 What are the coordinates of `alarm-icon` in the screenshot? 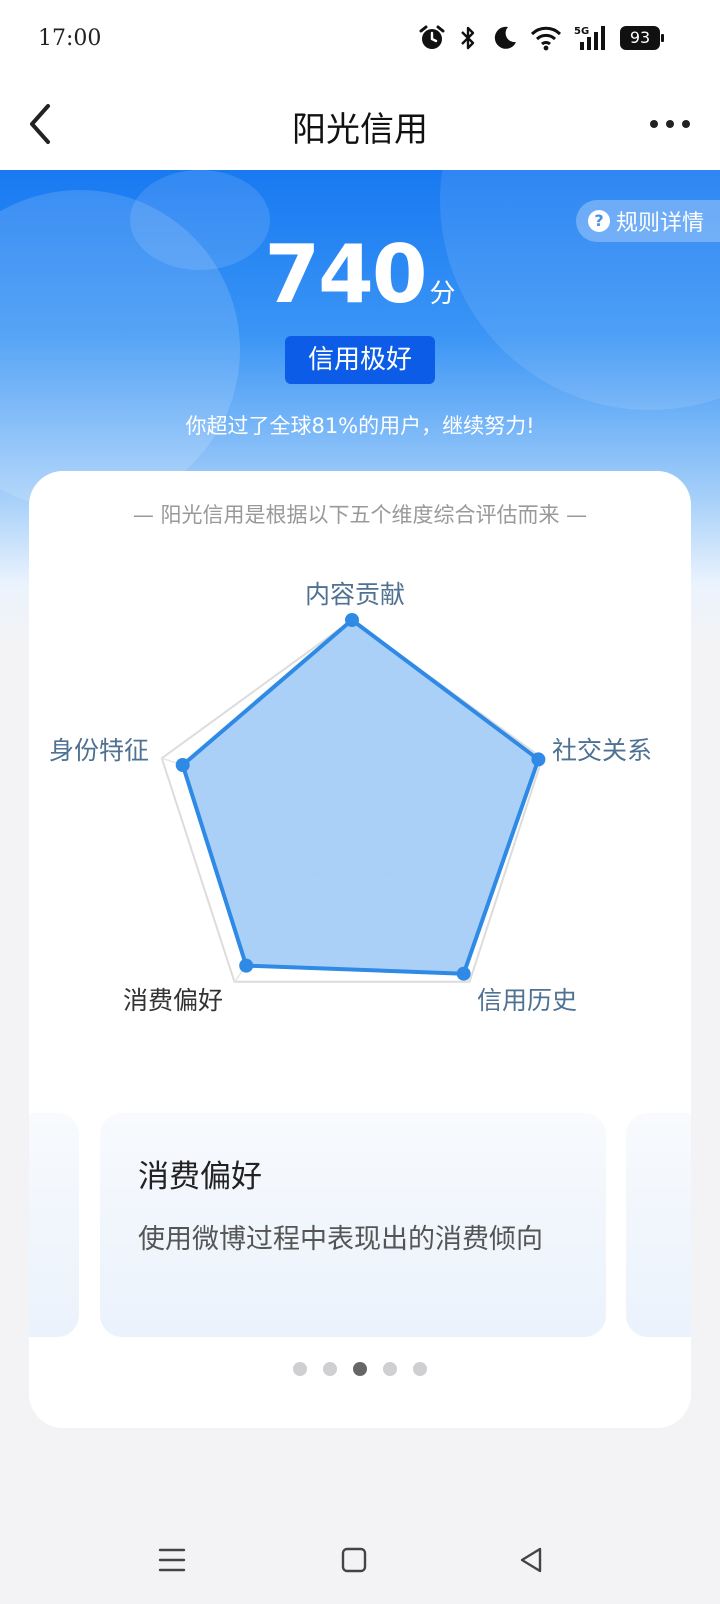 It's located at (432, 37).